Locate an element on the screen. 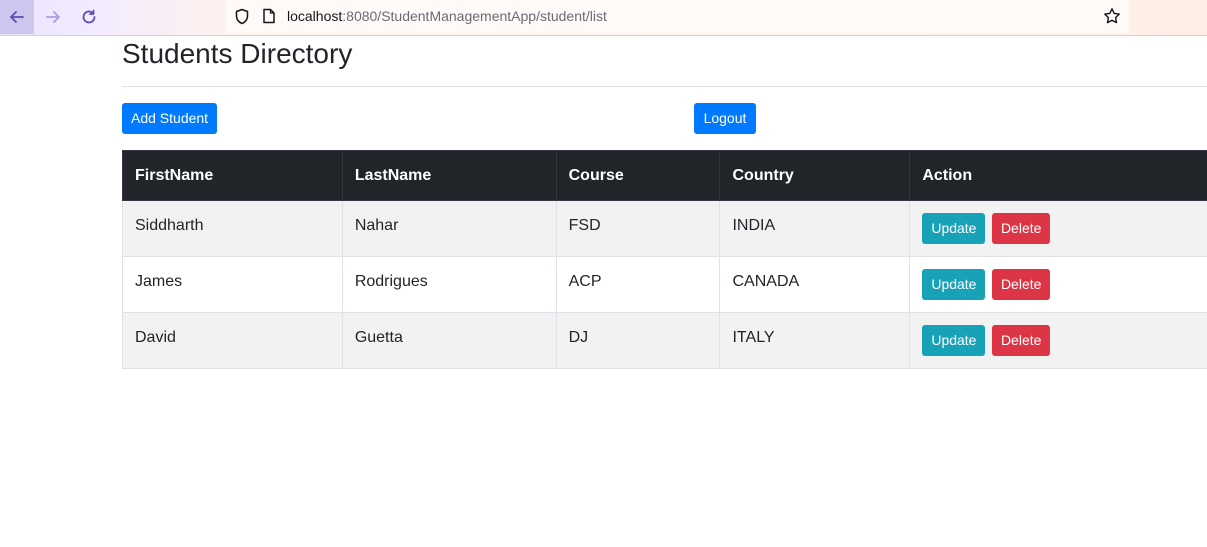 Image resolution: width=1207 pixels, height=547 pixels. table-row: James Rodrigues ACP CANADA Update Delete is located at coordinates (664, 284).